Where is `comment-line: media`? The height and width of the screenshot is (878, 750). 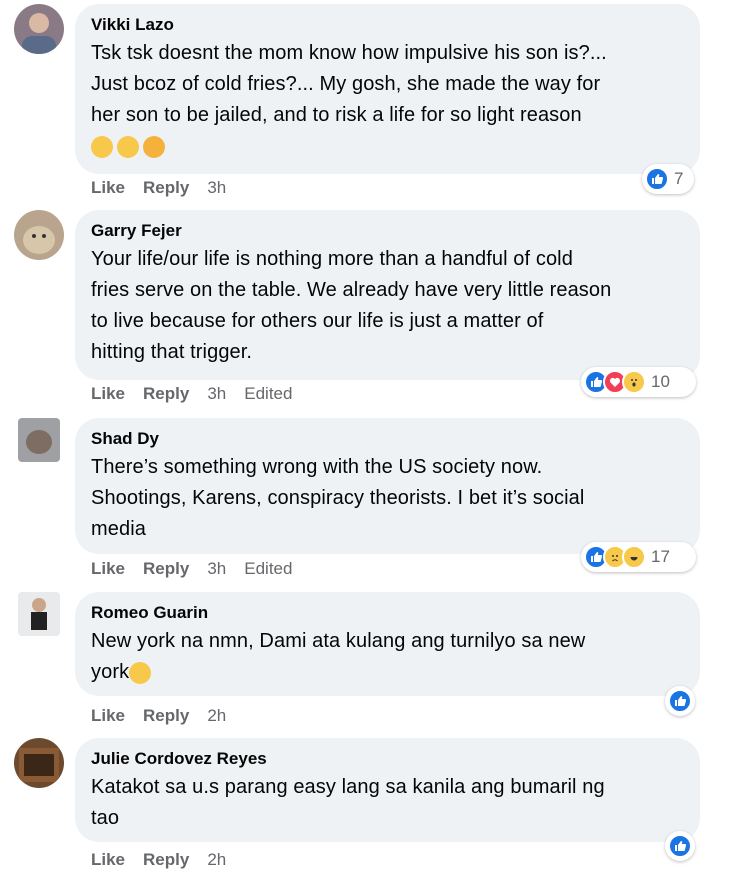 comment-line: media is located at coordinates (118, 529).